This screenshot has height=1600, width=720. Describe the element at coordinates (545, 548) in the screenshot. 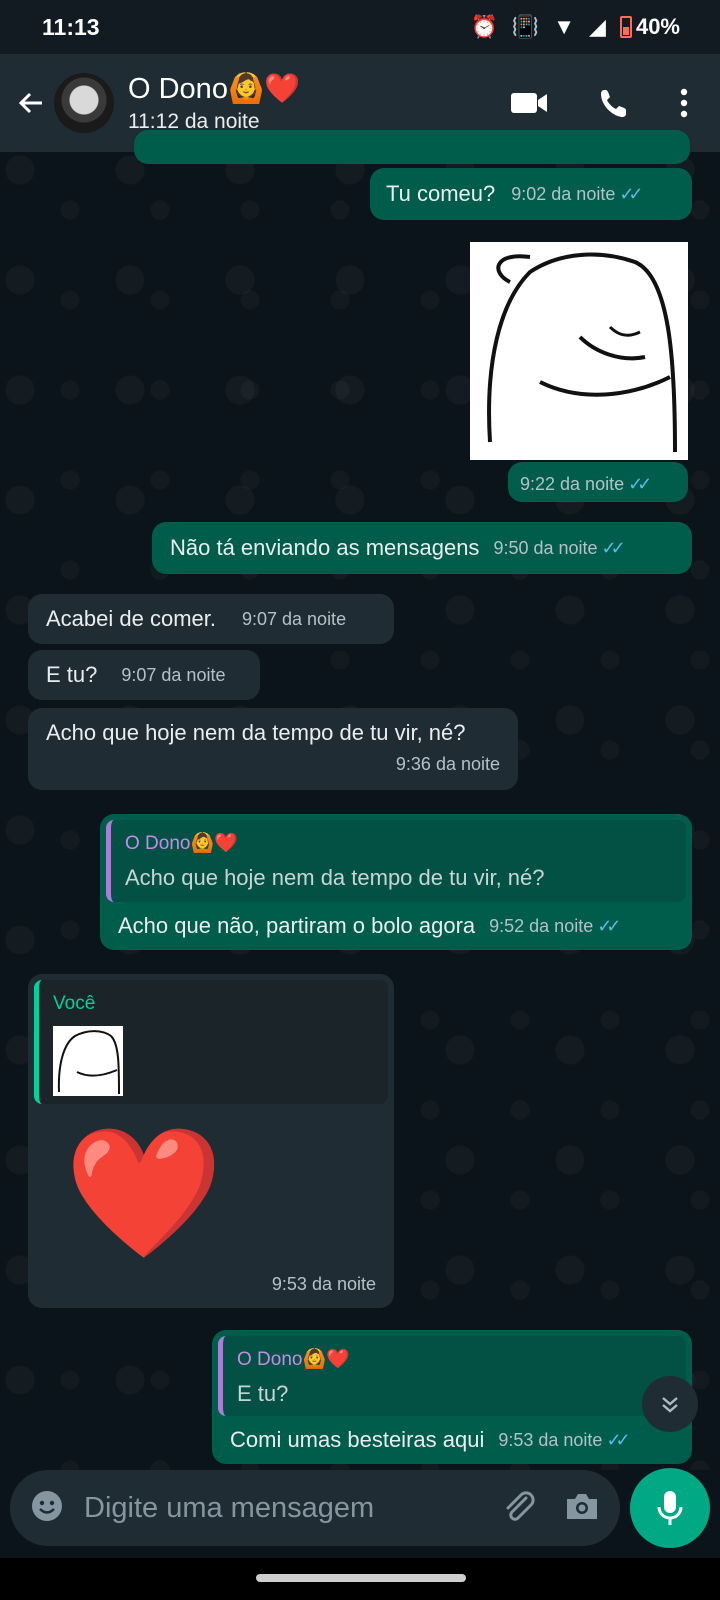

I see `message-time: 9:50 da noite` at that location.